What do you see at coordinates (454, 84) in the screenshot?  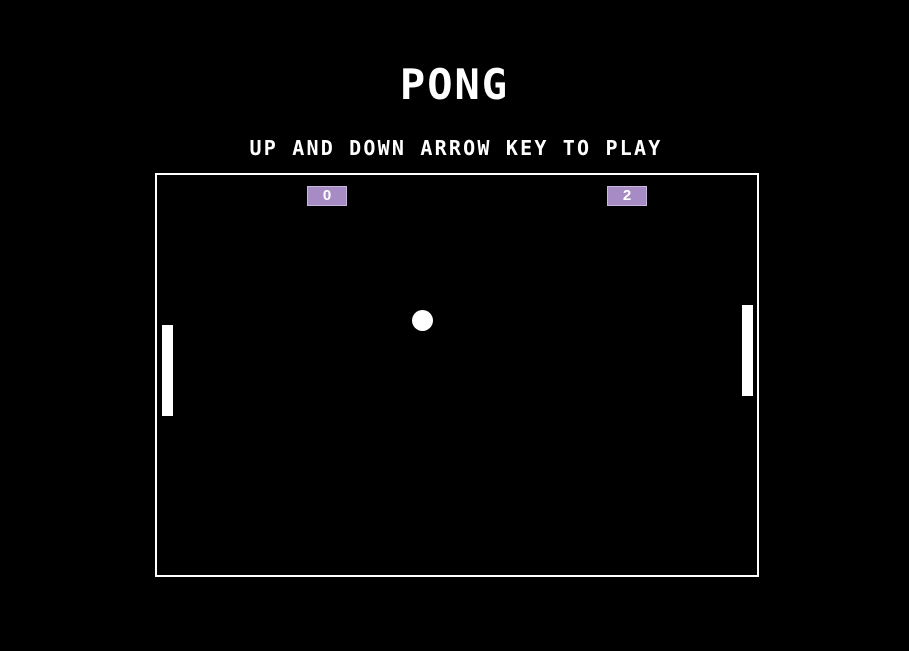 I see `game-title: PONG` at bounding box center [454, 84].